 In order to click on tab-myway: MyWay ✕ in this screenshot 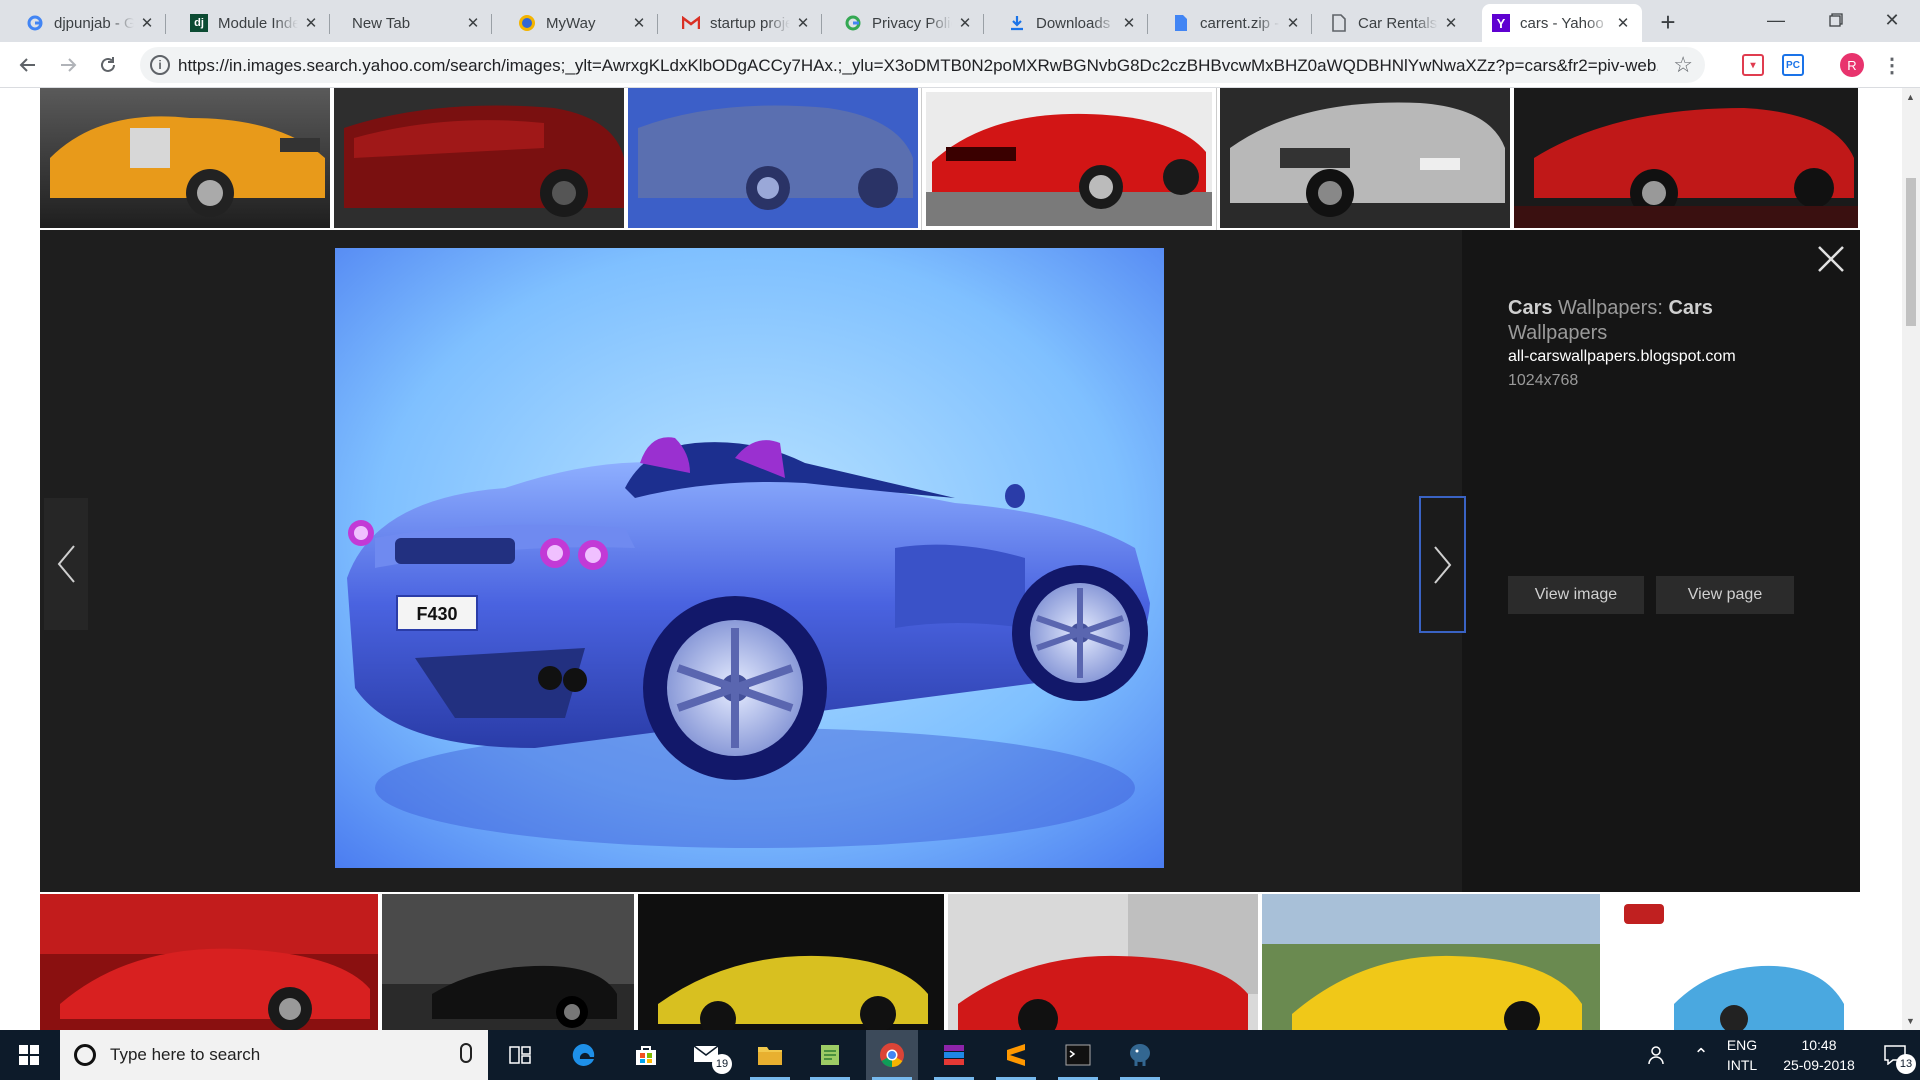, I will do `click(583, 23)`.